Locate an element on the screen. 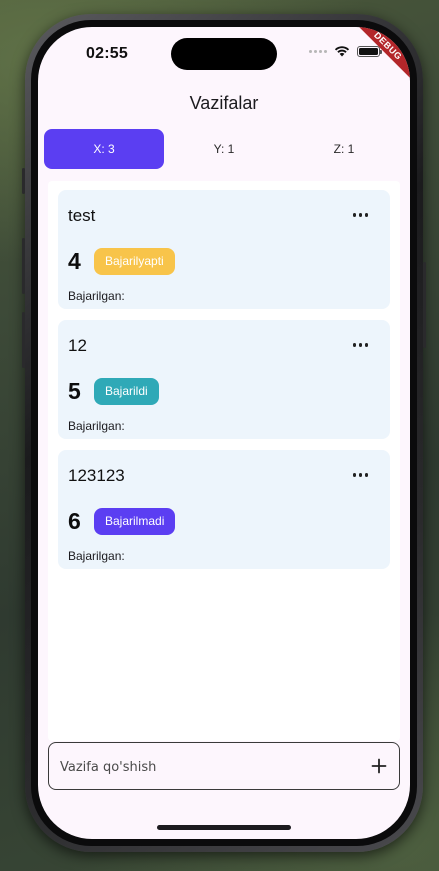 The image size is (439, 871). power-button is located at coordinates (424, 305).